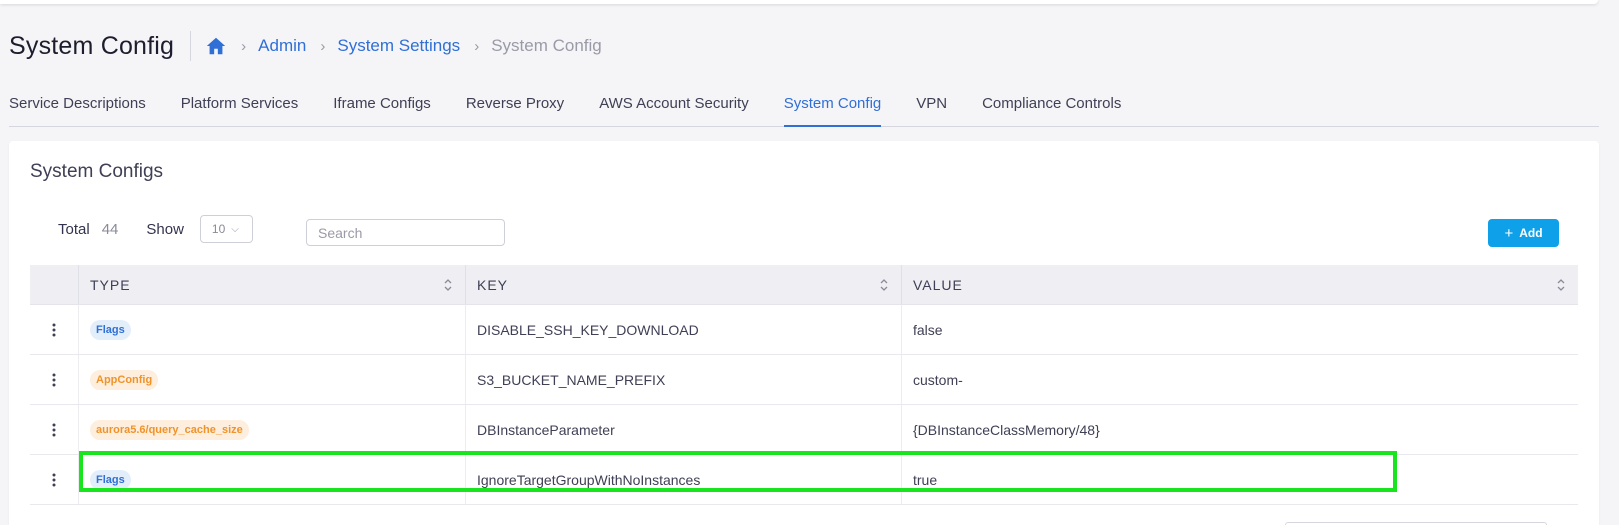 The width and height of the screenshot is (1619, 525). I want to click on column-header-type: TYPE, so click(272, 284).